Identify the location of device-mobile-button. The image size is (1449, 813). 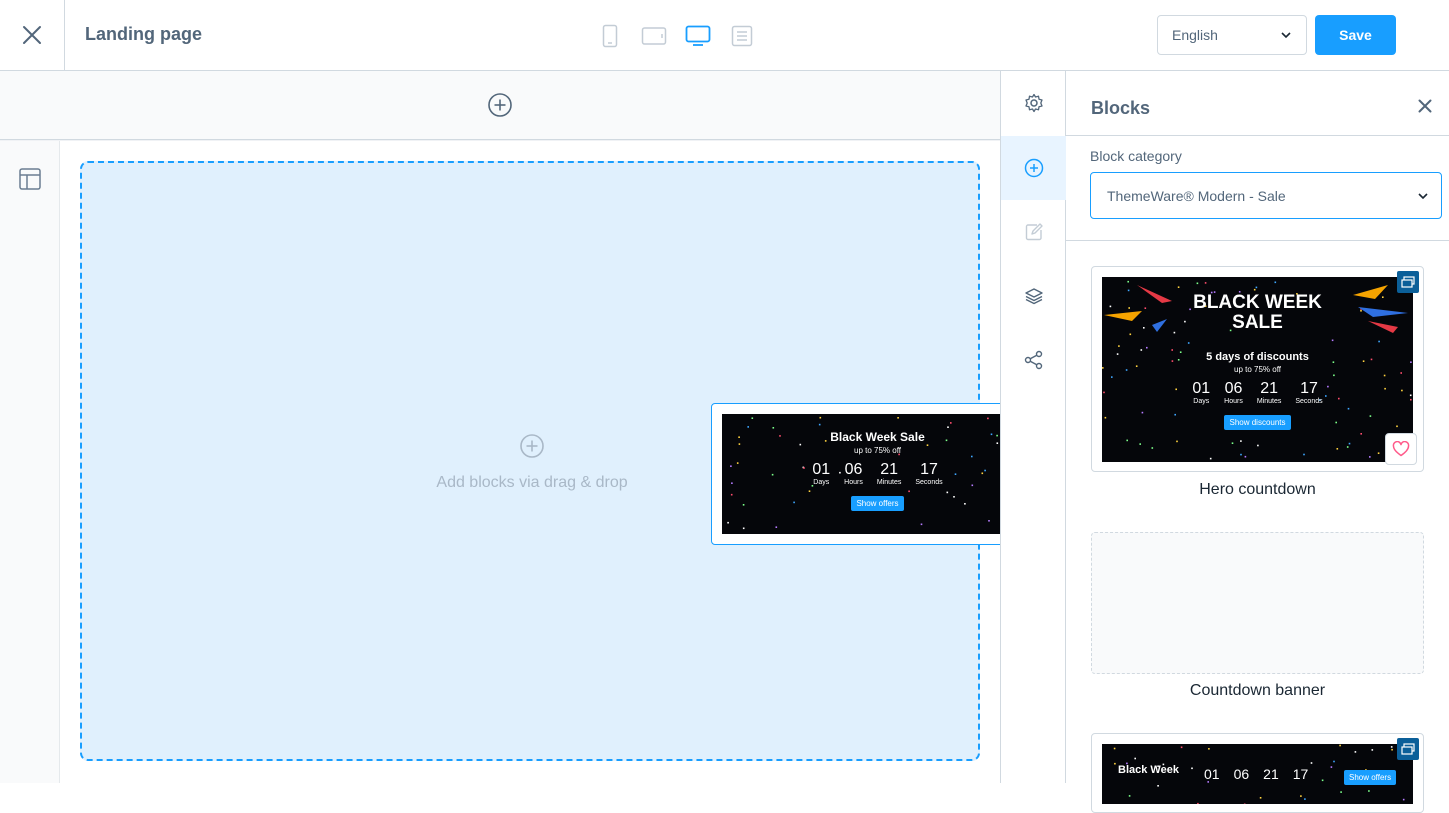
(610, 36).